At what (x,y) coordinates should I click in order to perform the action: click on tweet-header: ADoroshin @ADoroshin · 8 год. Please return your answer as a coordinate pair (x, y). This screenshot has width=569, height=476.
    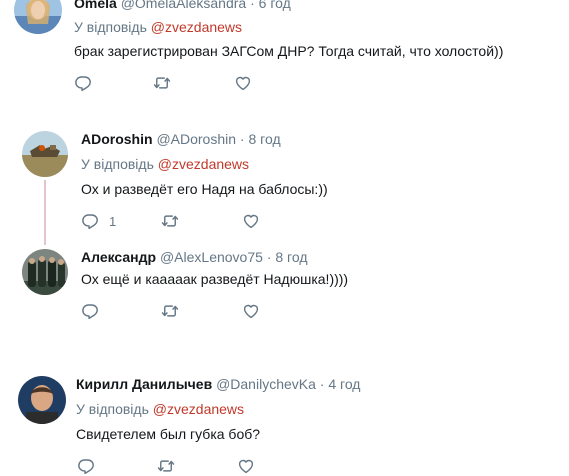
    Looking at the image, I should click on (181, 139).